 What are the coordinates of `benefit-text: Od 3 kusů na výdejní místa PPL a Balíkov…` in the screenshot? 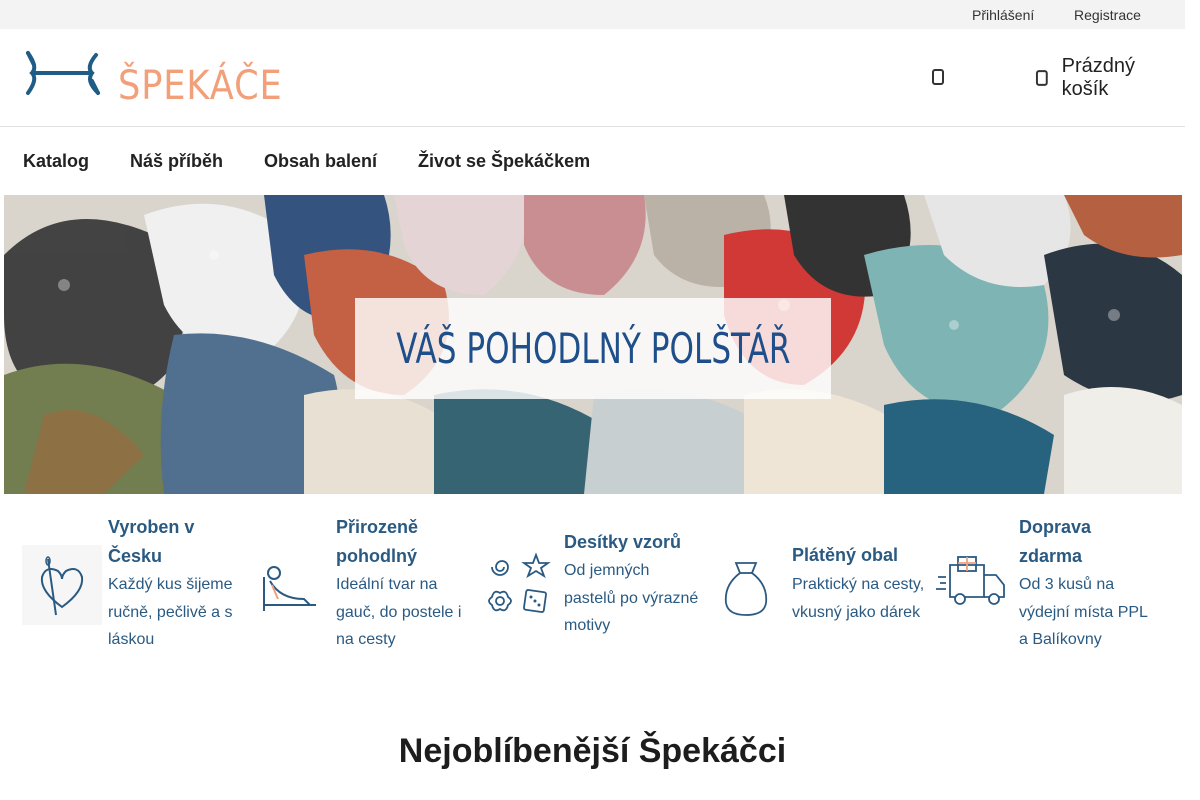 It's located at (1083, 612).